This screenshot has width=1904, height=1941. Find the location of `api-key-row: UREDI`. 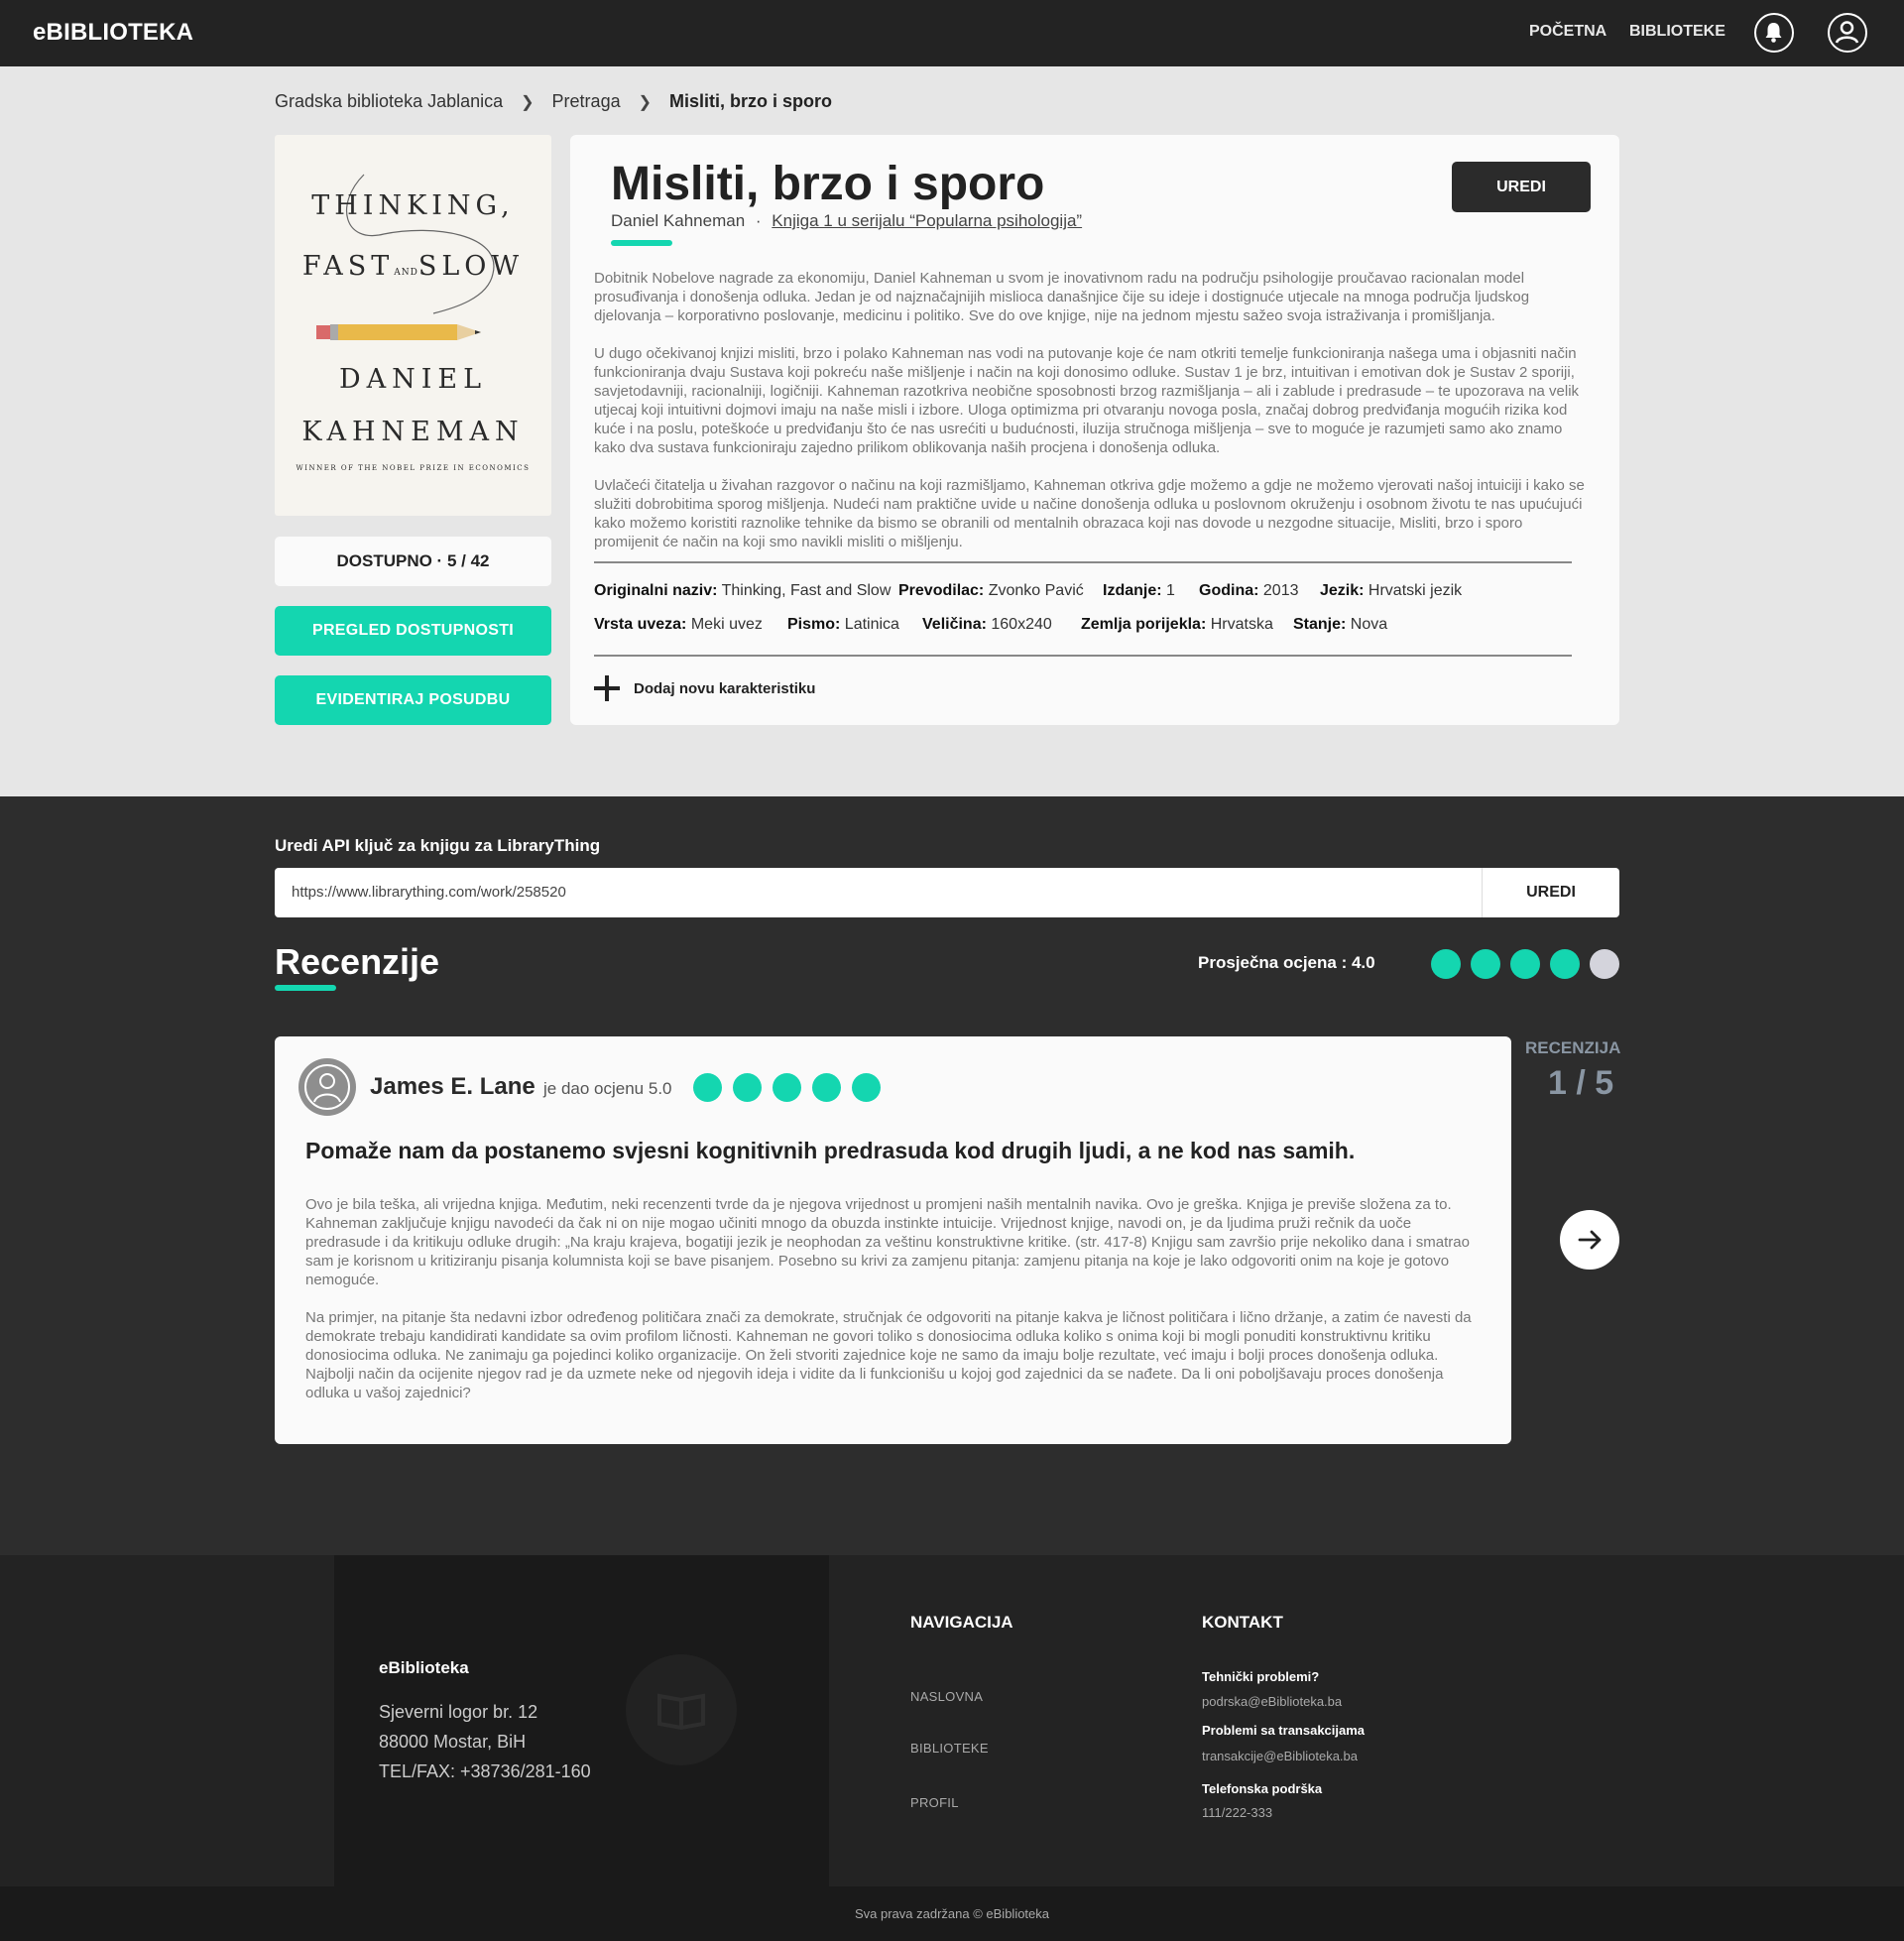

api-key-row: UREDI is located at coordinates (947, 892).